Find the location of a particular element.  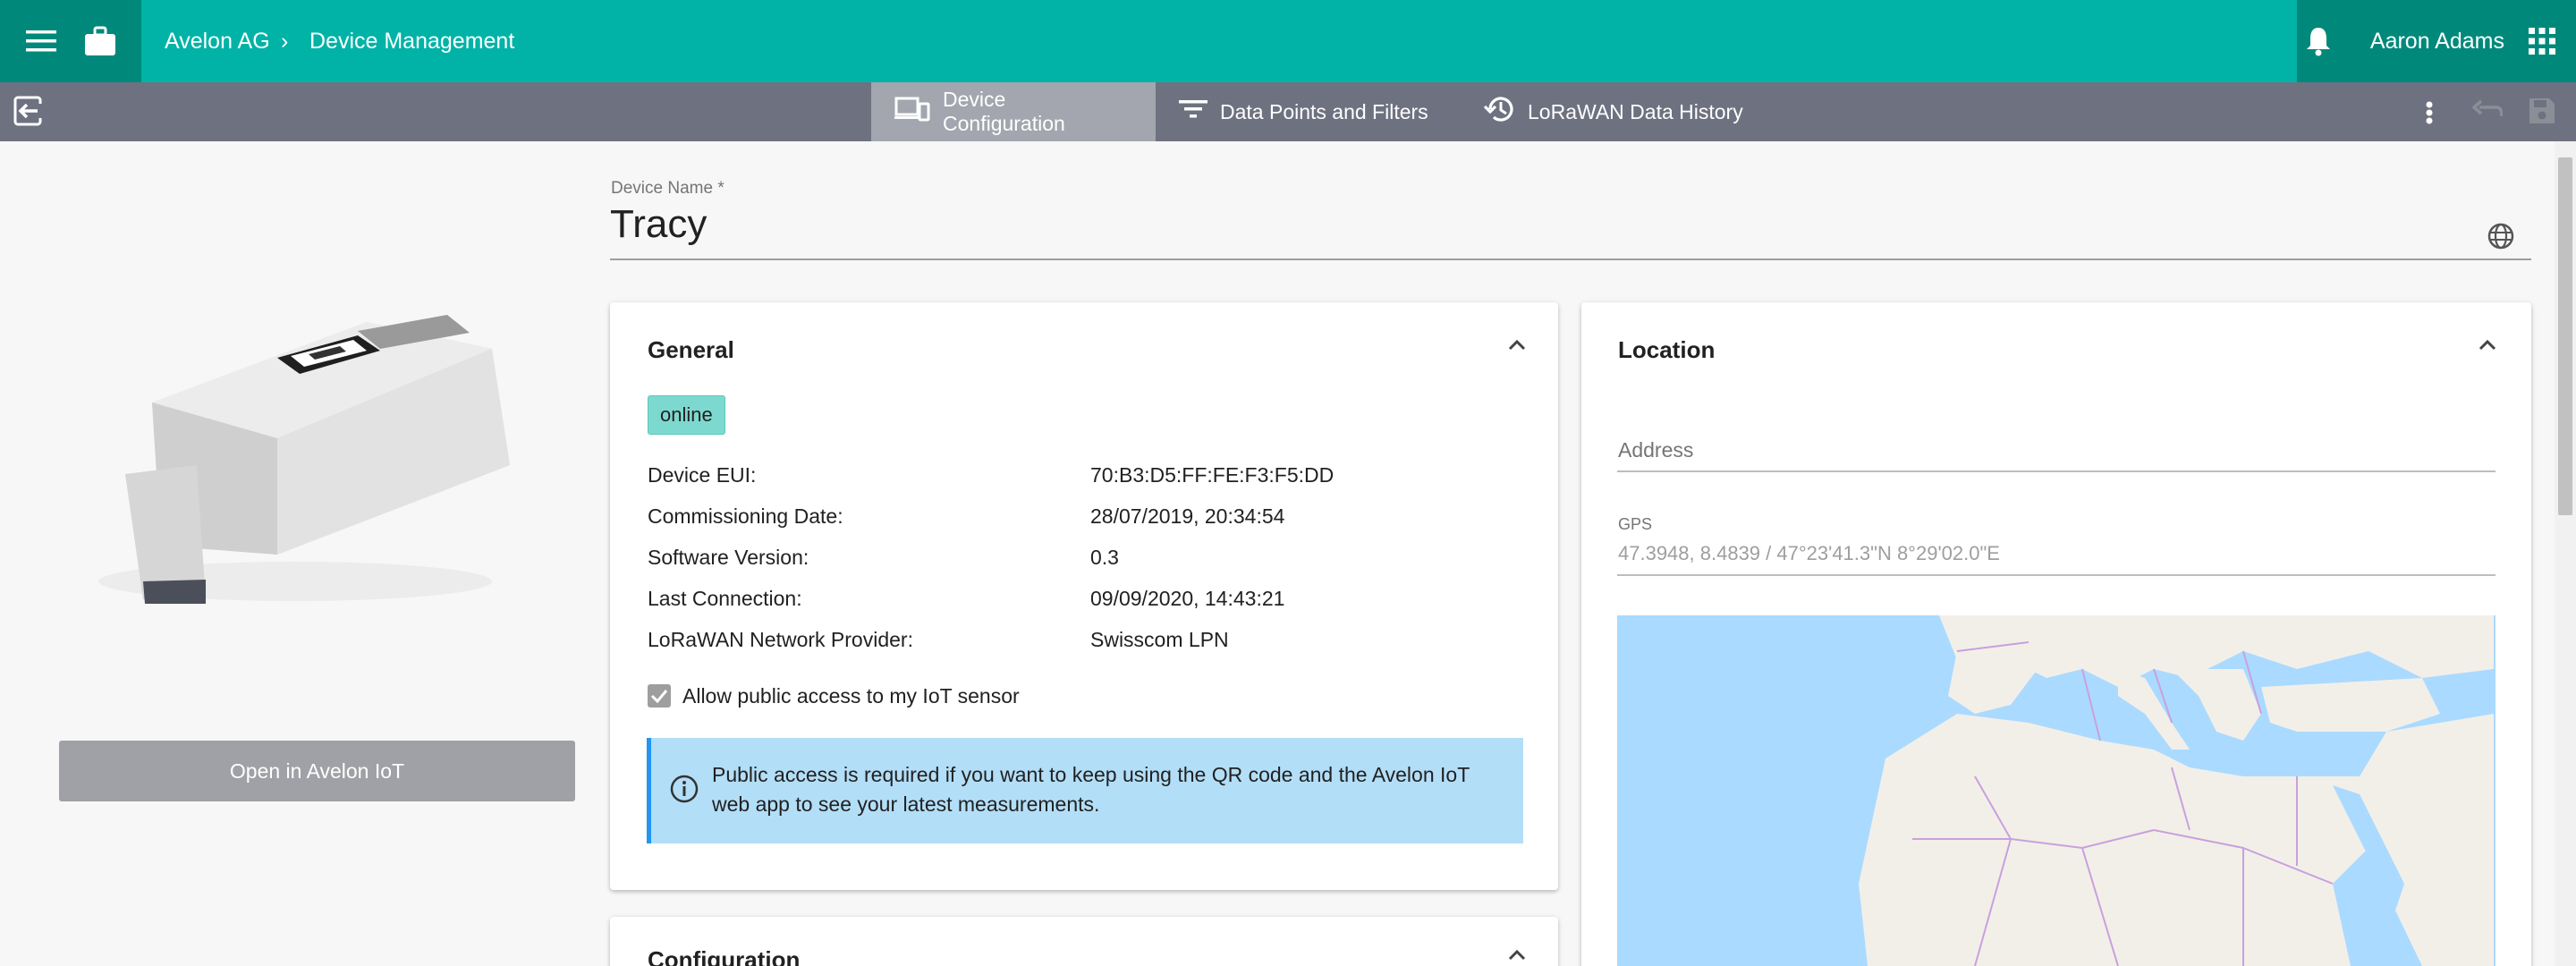

open-in-avelon-iot-button: Open in Avelon IoT is located at coordinates (317, 771).